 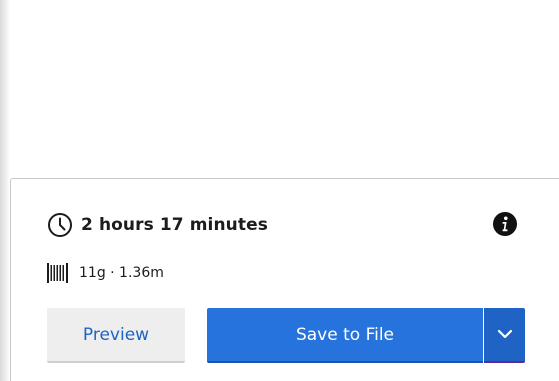 I want to click on material-estimate-row: 11g · 1.36m, so click(x=105, y=273).